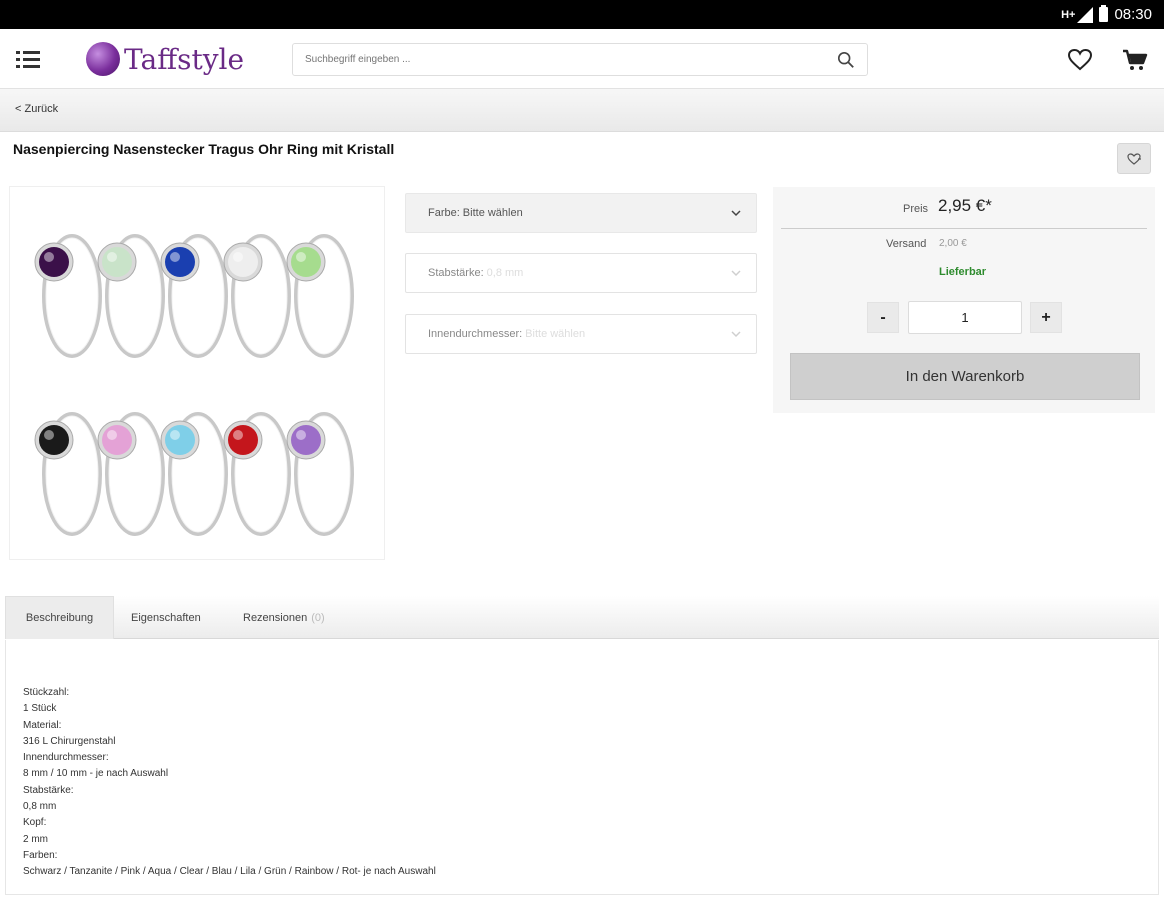 The image size is (1164, 900). What do you see at coordinates (184, 59) in the screenshot?
I see `logo-text: Taffstyle` at bounding box center [184, 59].